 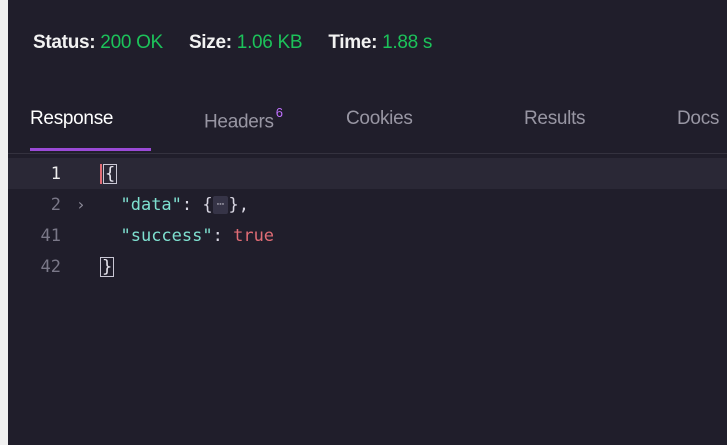 I want to click on tab-results: Results, so click(x=555, y=119).